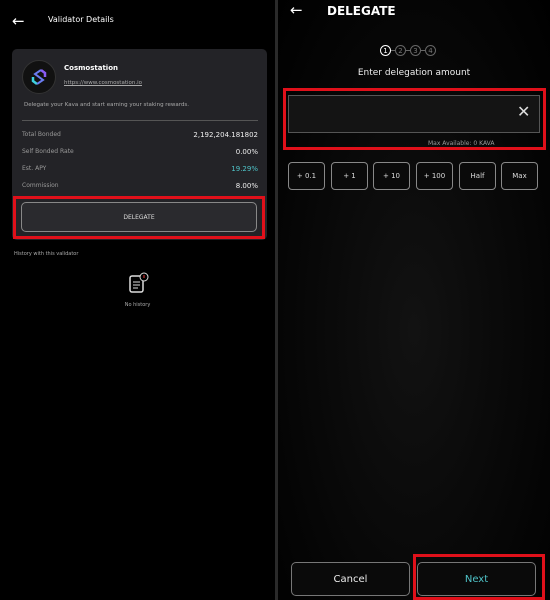 This screenshot has height=600, width=550. Describe the element at coordinates (91, 68) in the screenshot. I see `validator-name: Cosmostation` at that location.